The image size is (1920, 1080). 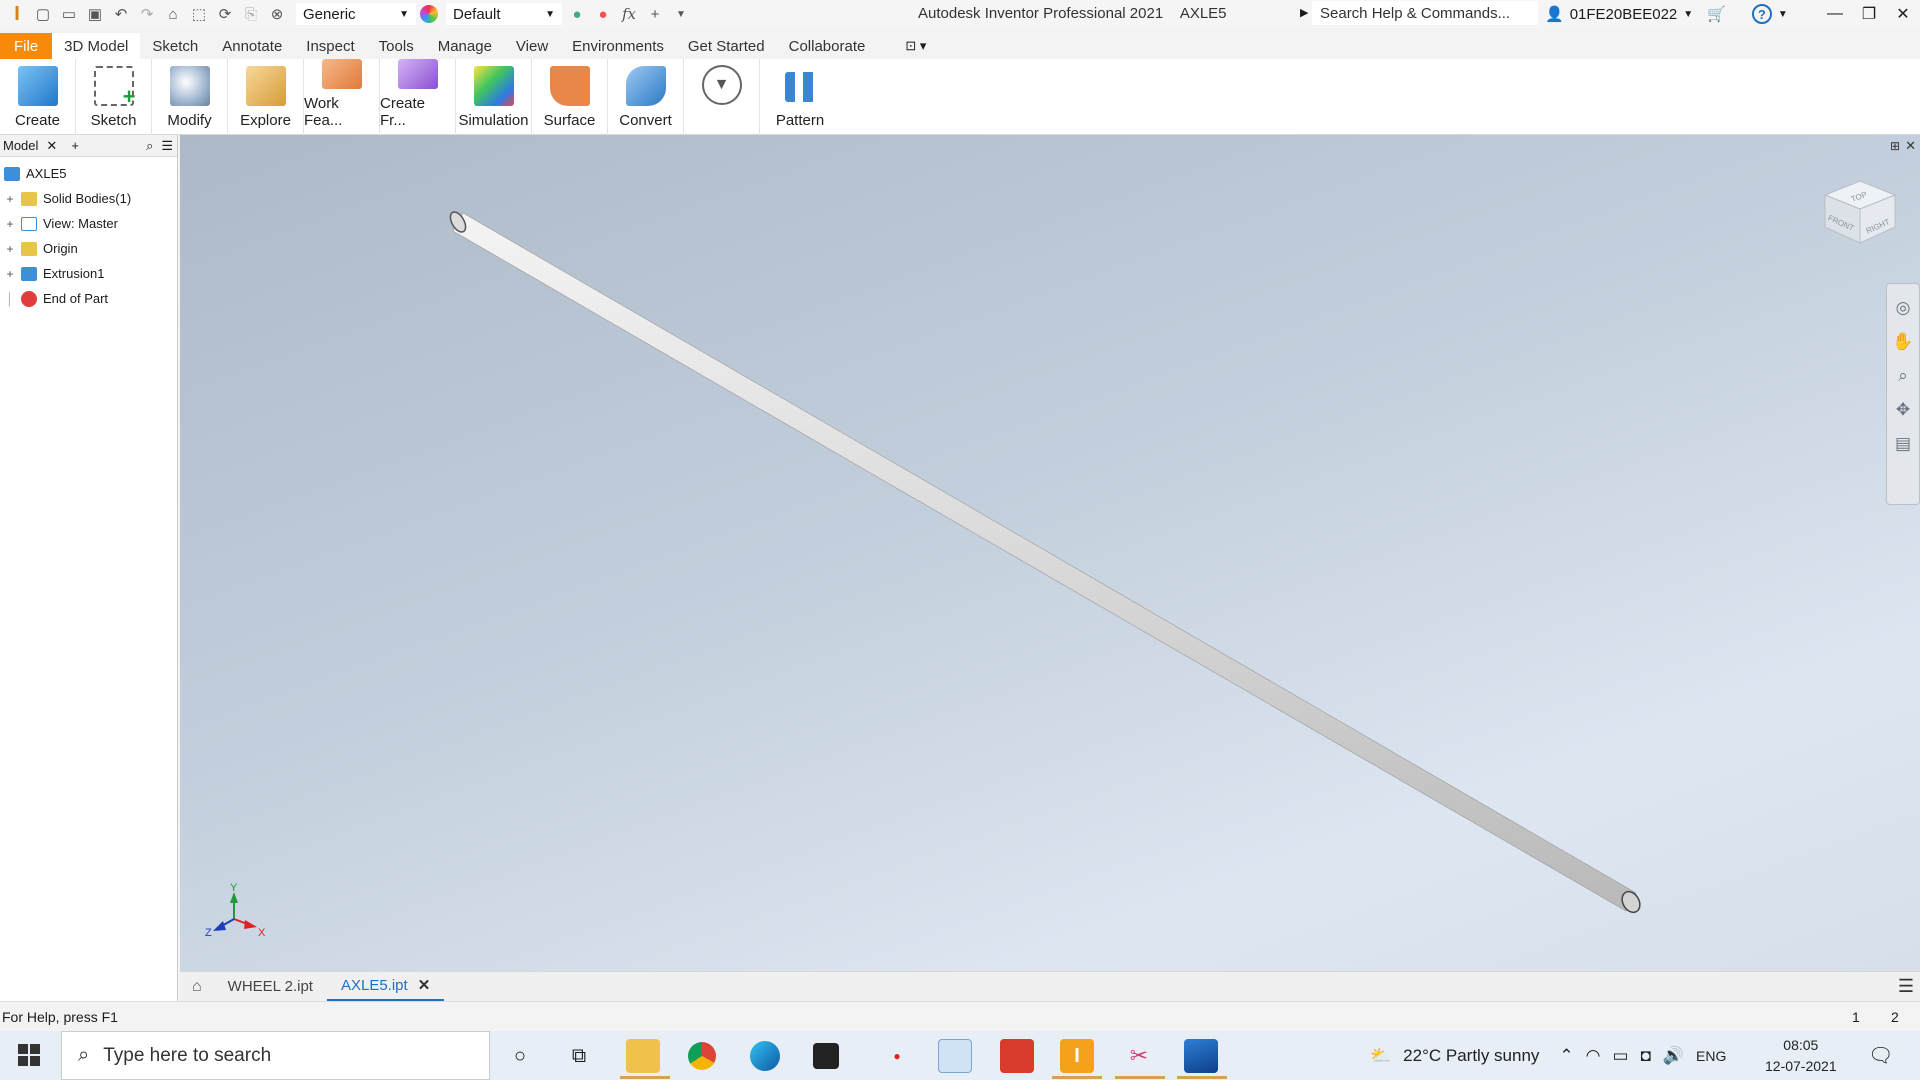 What do you see at coordinates (88, 298) in the screenshot?
I see `tree-node-end-of-part: │ End of Part` at bounding box center [88, 298].